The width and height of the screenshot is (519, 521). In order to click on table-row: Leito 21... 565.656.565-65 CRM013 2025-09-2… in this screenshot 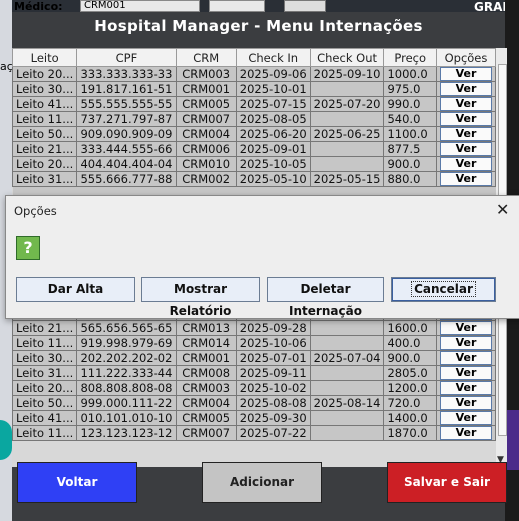, I will do `click(254, 328)`.